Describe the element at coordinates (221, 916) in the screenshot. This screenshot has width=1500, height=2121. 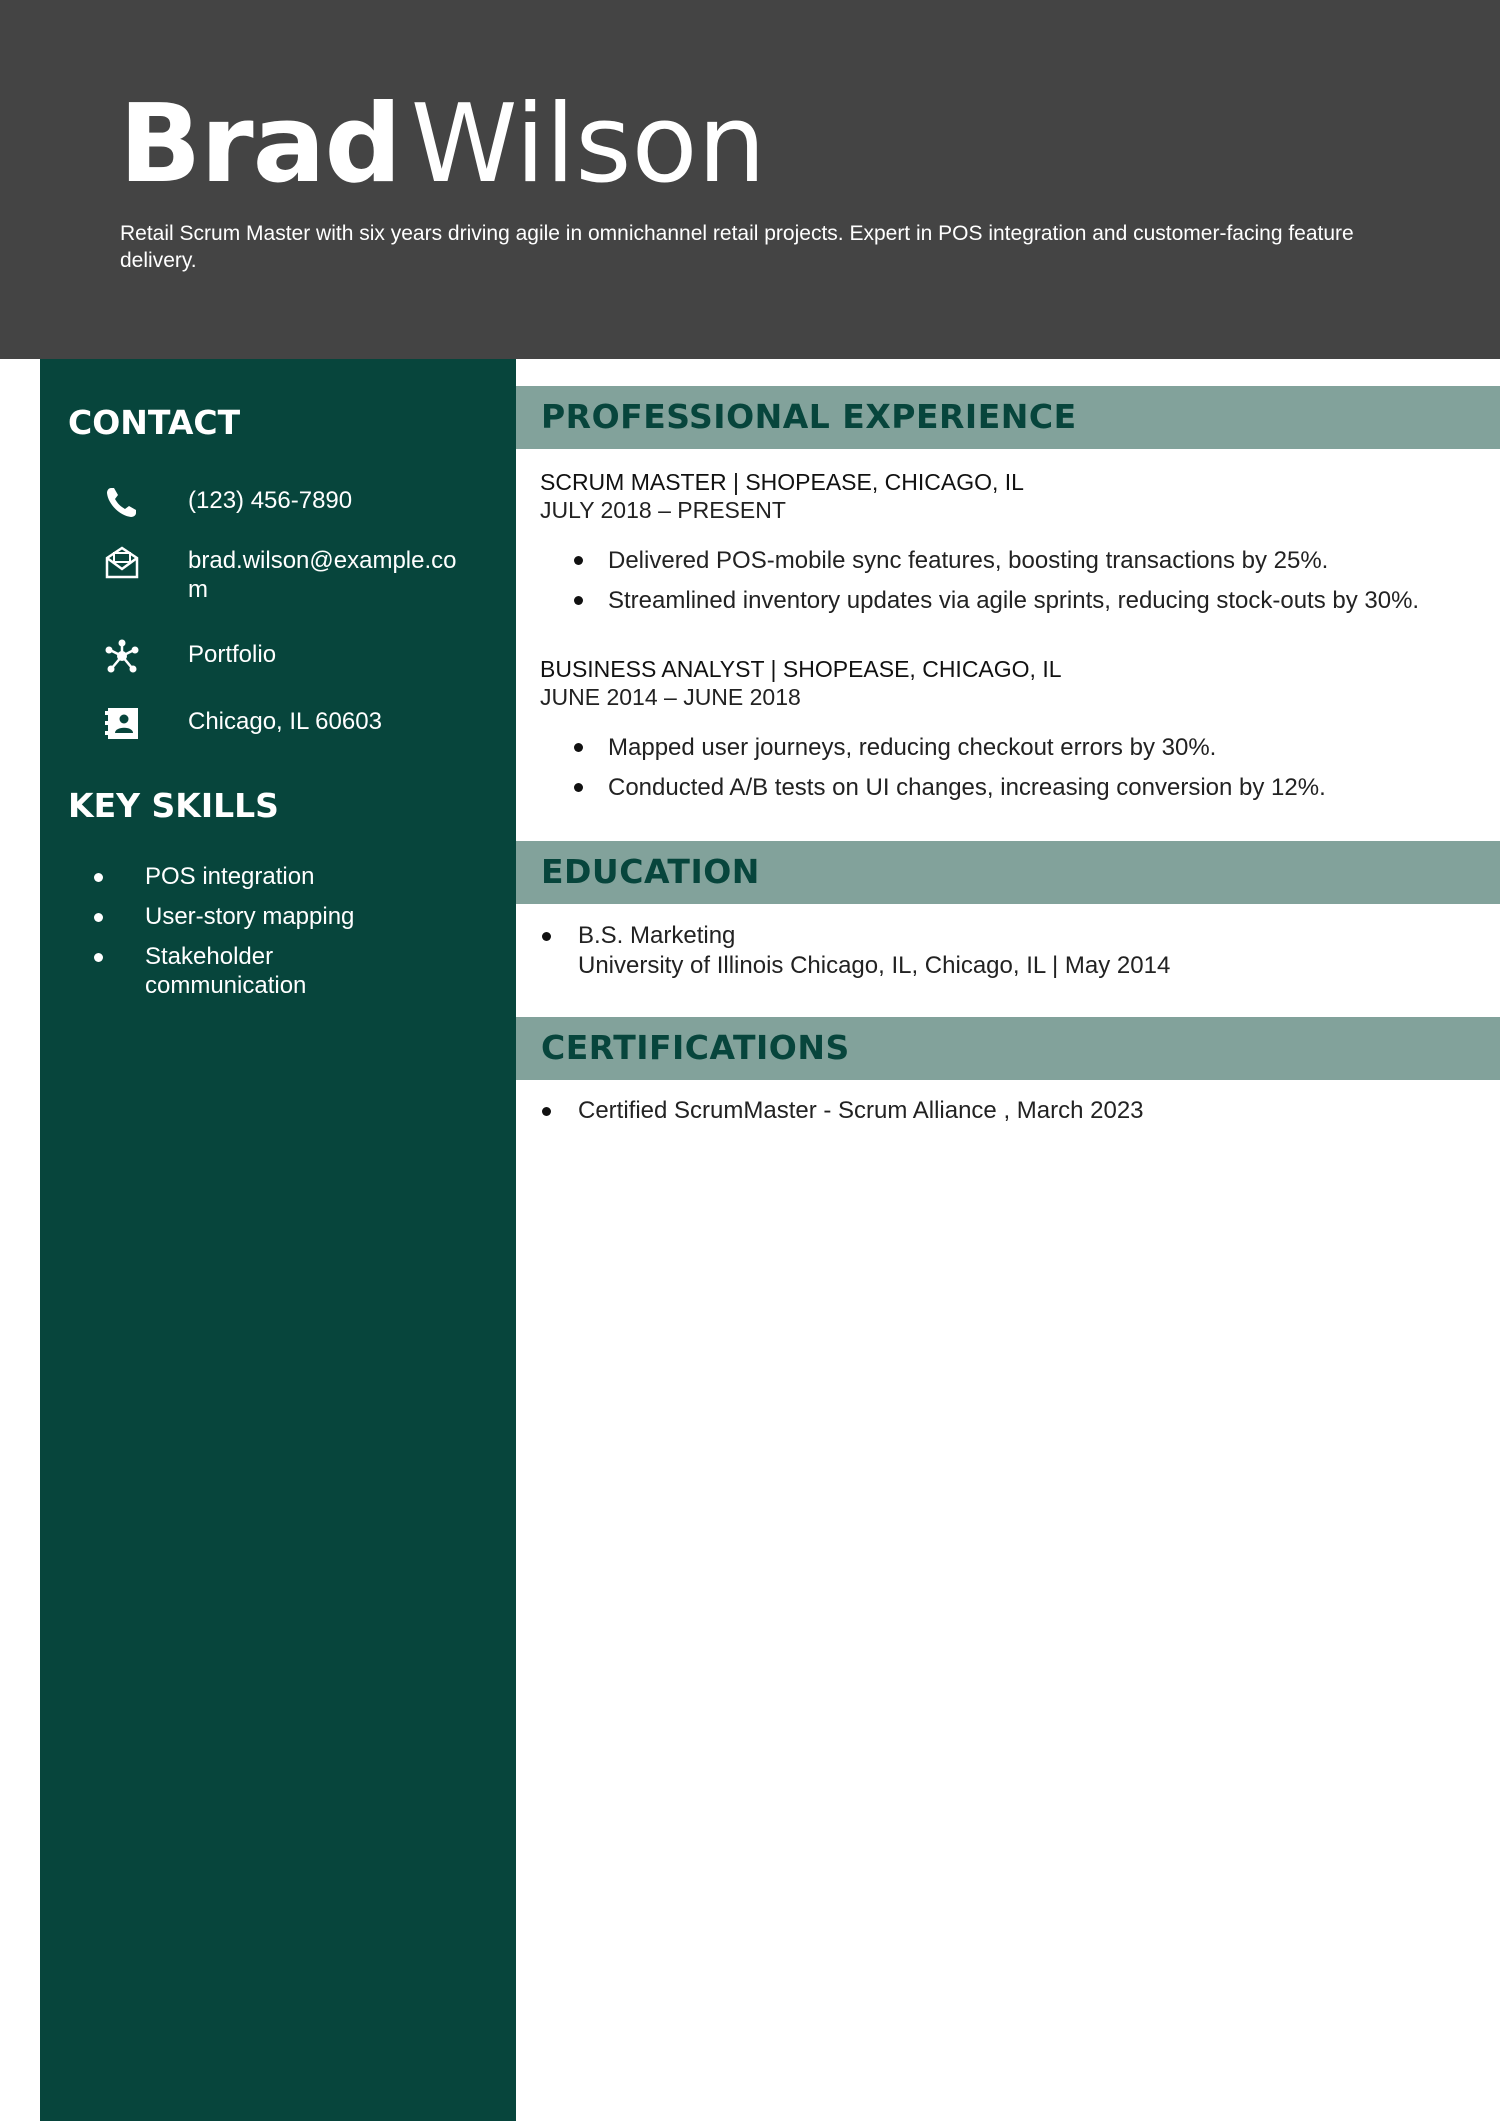
I see `skill-item: User-story mapping` at that location.